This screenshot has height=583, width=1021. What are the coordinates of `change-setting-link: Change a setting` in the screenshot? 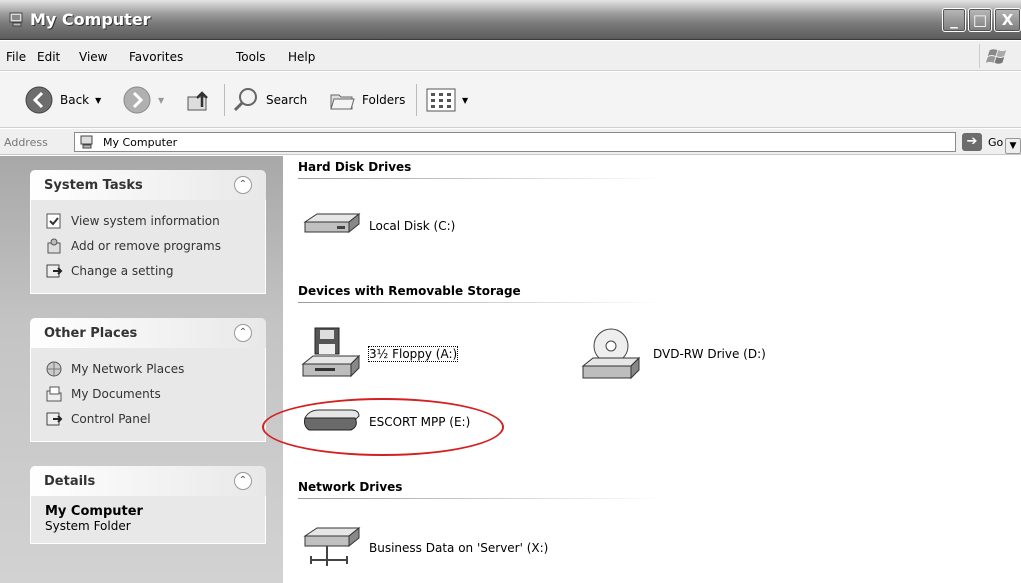 It's located at (148, 270).